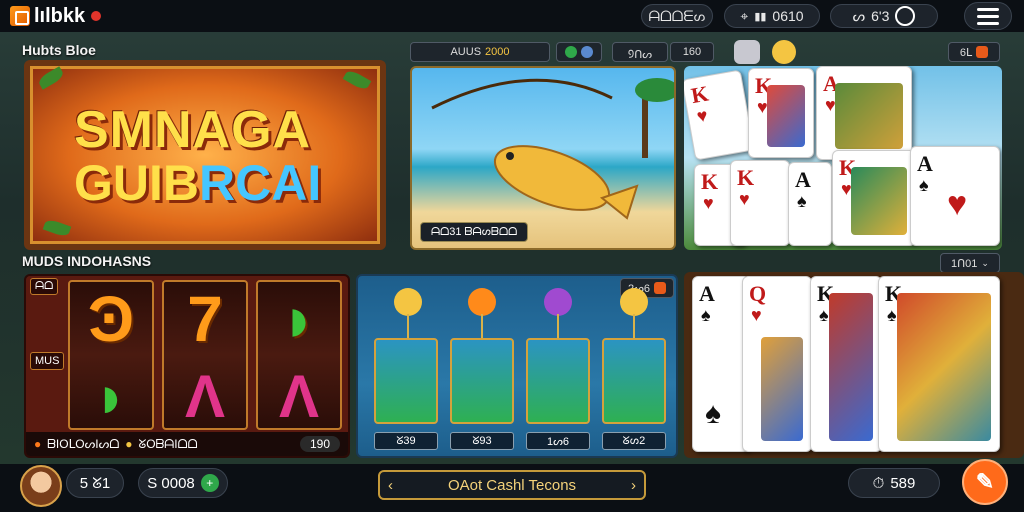 Image resolution: width=1024 pixels, height=512 pixels. What do you see at coordinates (974, 52) in the screenshot?
I see `chip-right-top: 6ᒪ` at bounding box center [974, 52].